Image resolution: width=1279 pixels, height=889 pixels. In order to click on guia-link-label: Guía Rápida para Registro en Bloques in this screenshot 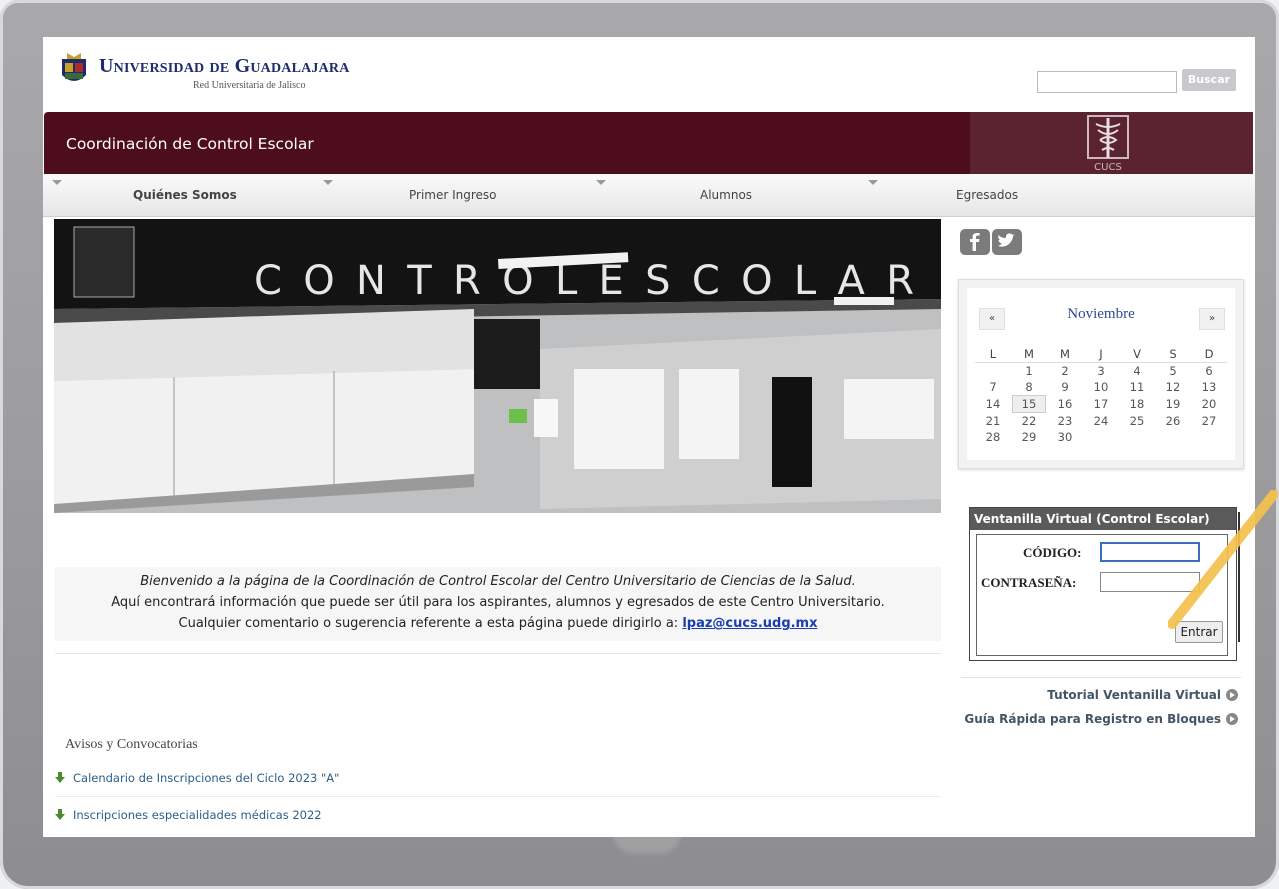, I will do `click(1092, 719)`.